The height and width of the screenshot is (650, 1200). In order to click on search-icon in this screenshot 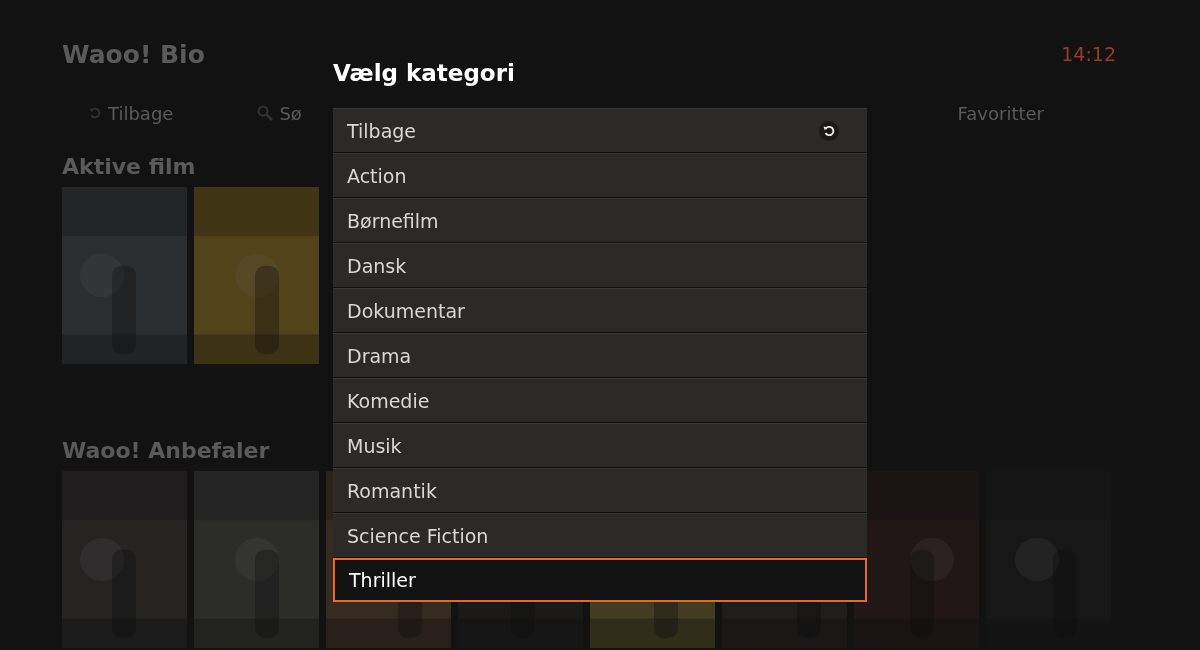, I will do `click(265, 113)`.